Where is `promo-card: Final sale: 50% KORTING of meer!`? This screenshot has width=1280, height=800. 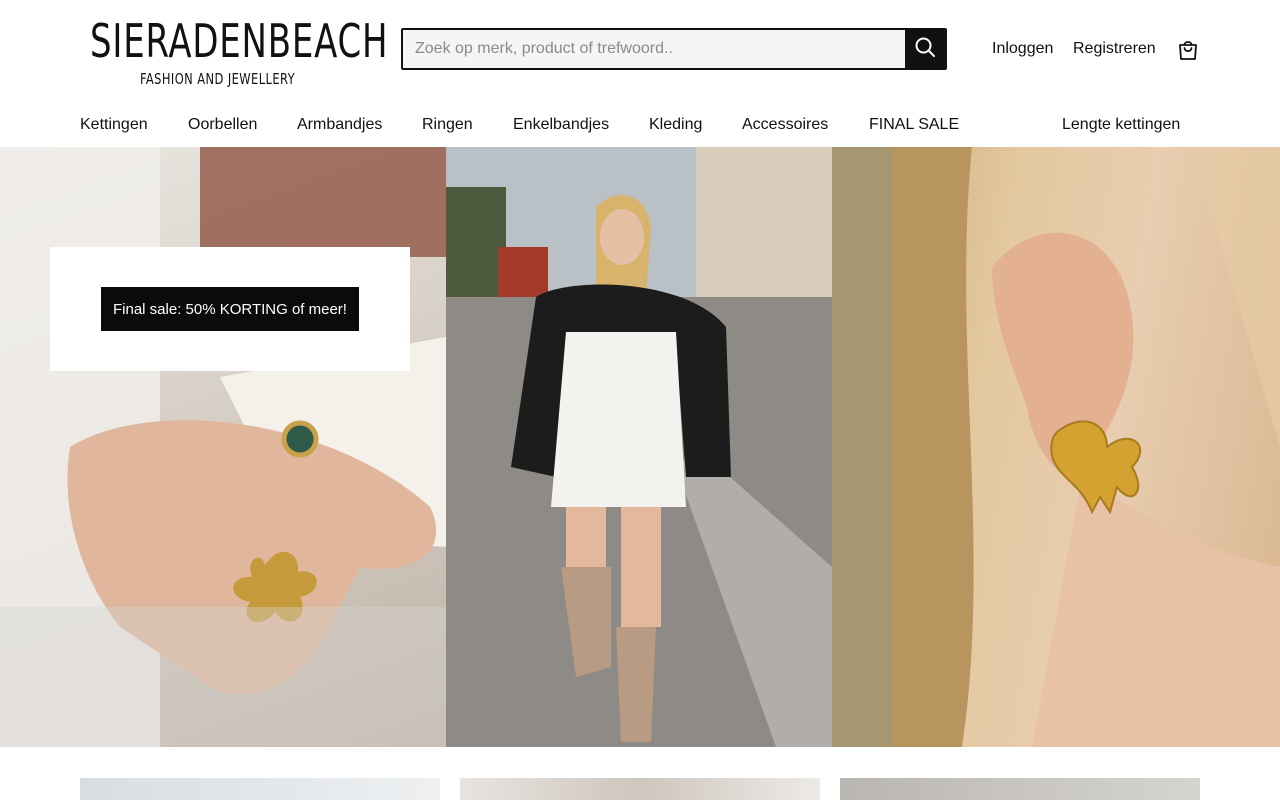 promo-card: Final sale: 50% KORTING of meer! is located at coordinates (230, 309).